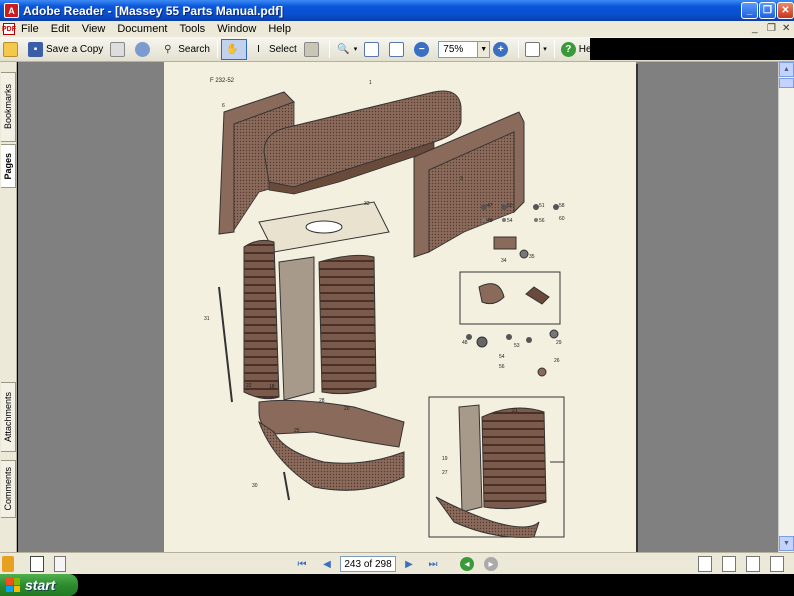 The height and width of the screenshot is (596, 794). What do you see at coordinates (705, 564) in the screenshot?
I see `single-page-view-button` at bounding box center [705, 564].